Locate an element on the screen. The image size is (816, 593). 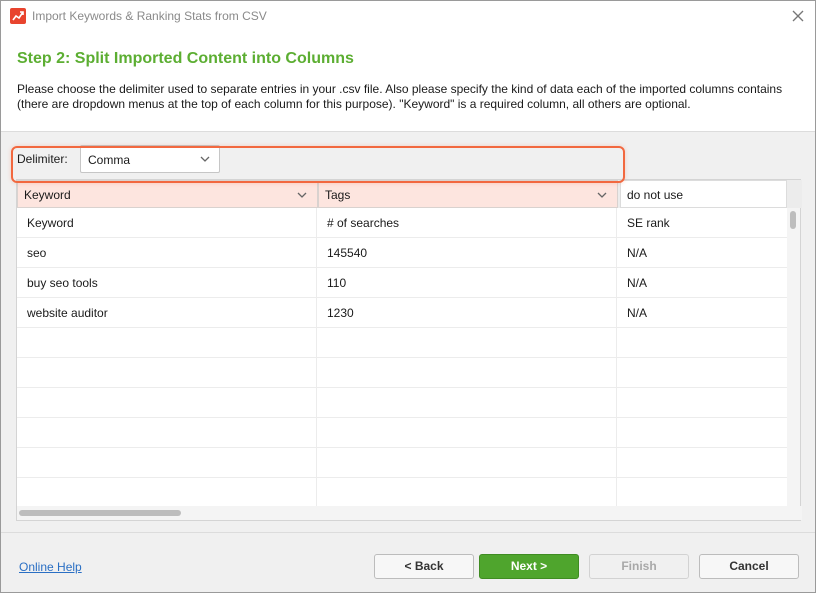
dialog-footer: Online Help < Back Next > Finish Cancel is located at coordinates (408, 562).